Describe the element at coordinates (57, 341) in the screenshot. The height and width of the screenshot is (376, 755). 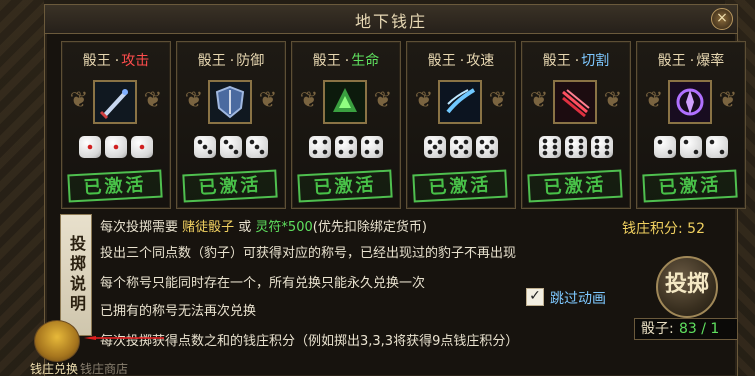
I see `gold-pot-icon` at that location.